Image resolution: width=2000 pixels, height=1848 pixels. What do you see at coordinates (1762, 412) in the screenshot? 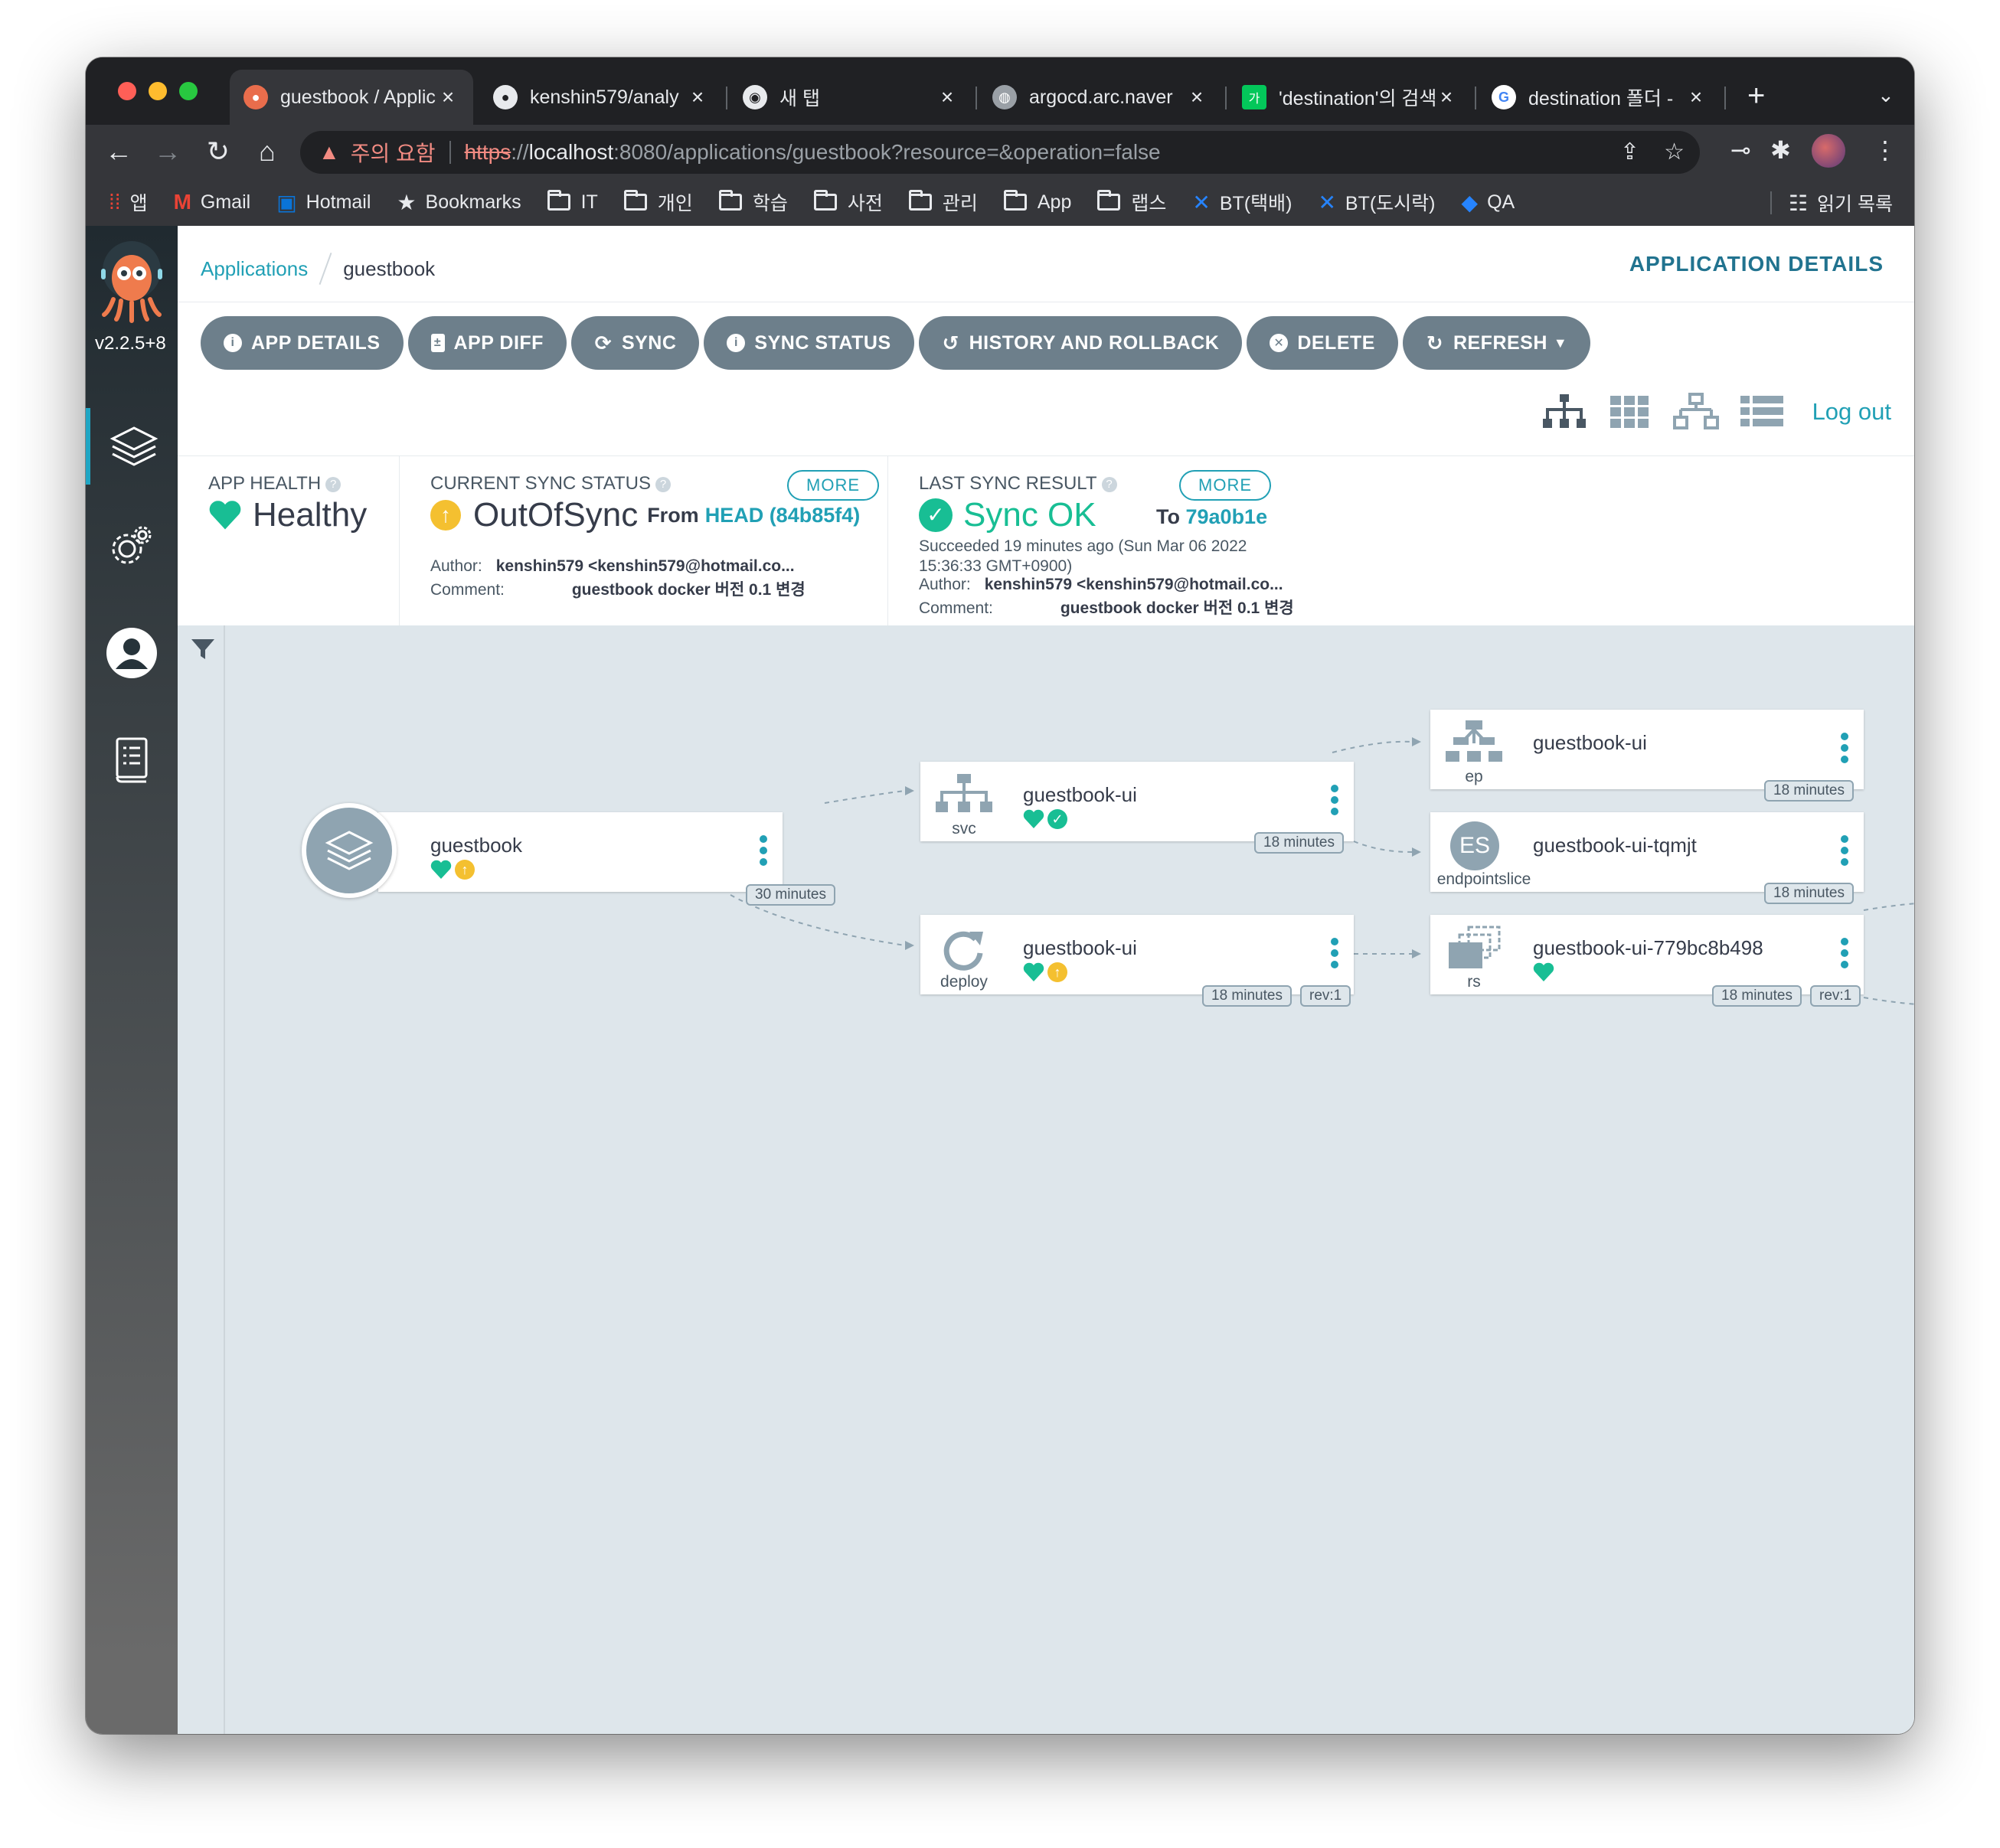
I see `list-view-icon` at bounding box center [1762, 412].